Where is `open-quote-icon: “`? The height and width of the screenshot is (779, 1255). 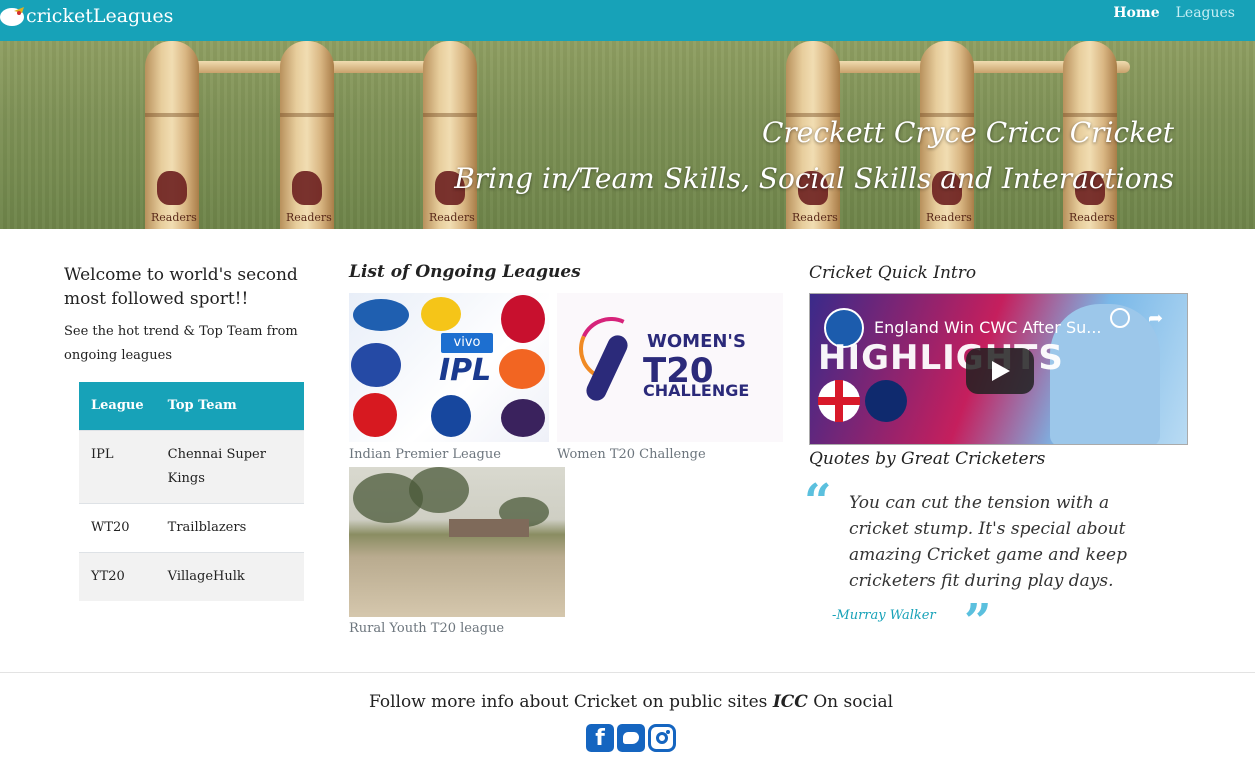 open-quote-icon: “ is located at coordinates (818, 502).